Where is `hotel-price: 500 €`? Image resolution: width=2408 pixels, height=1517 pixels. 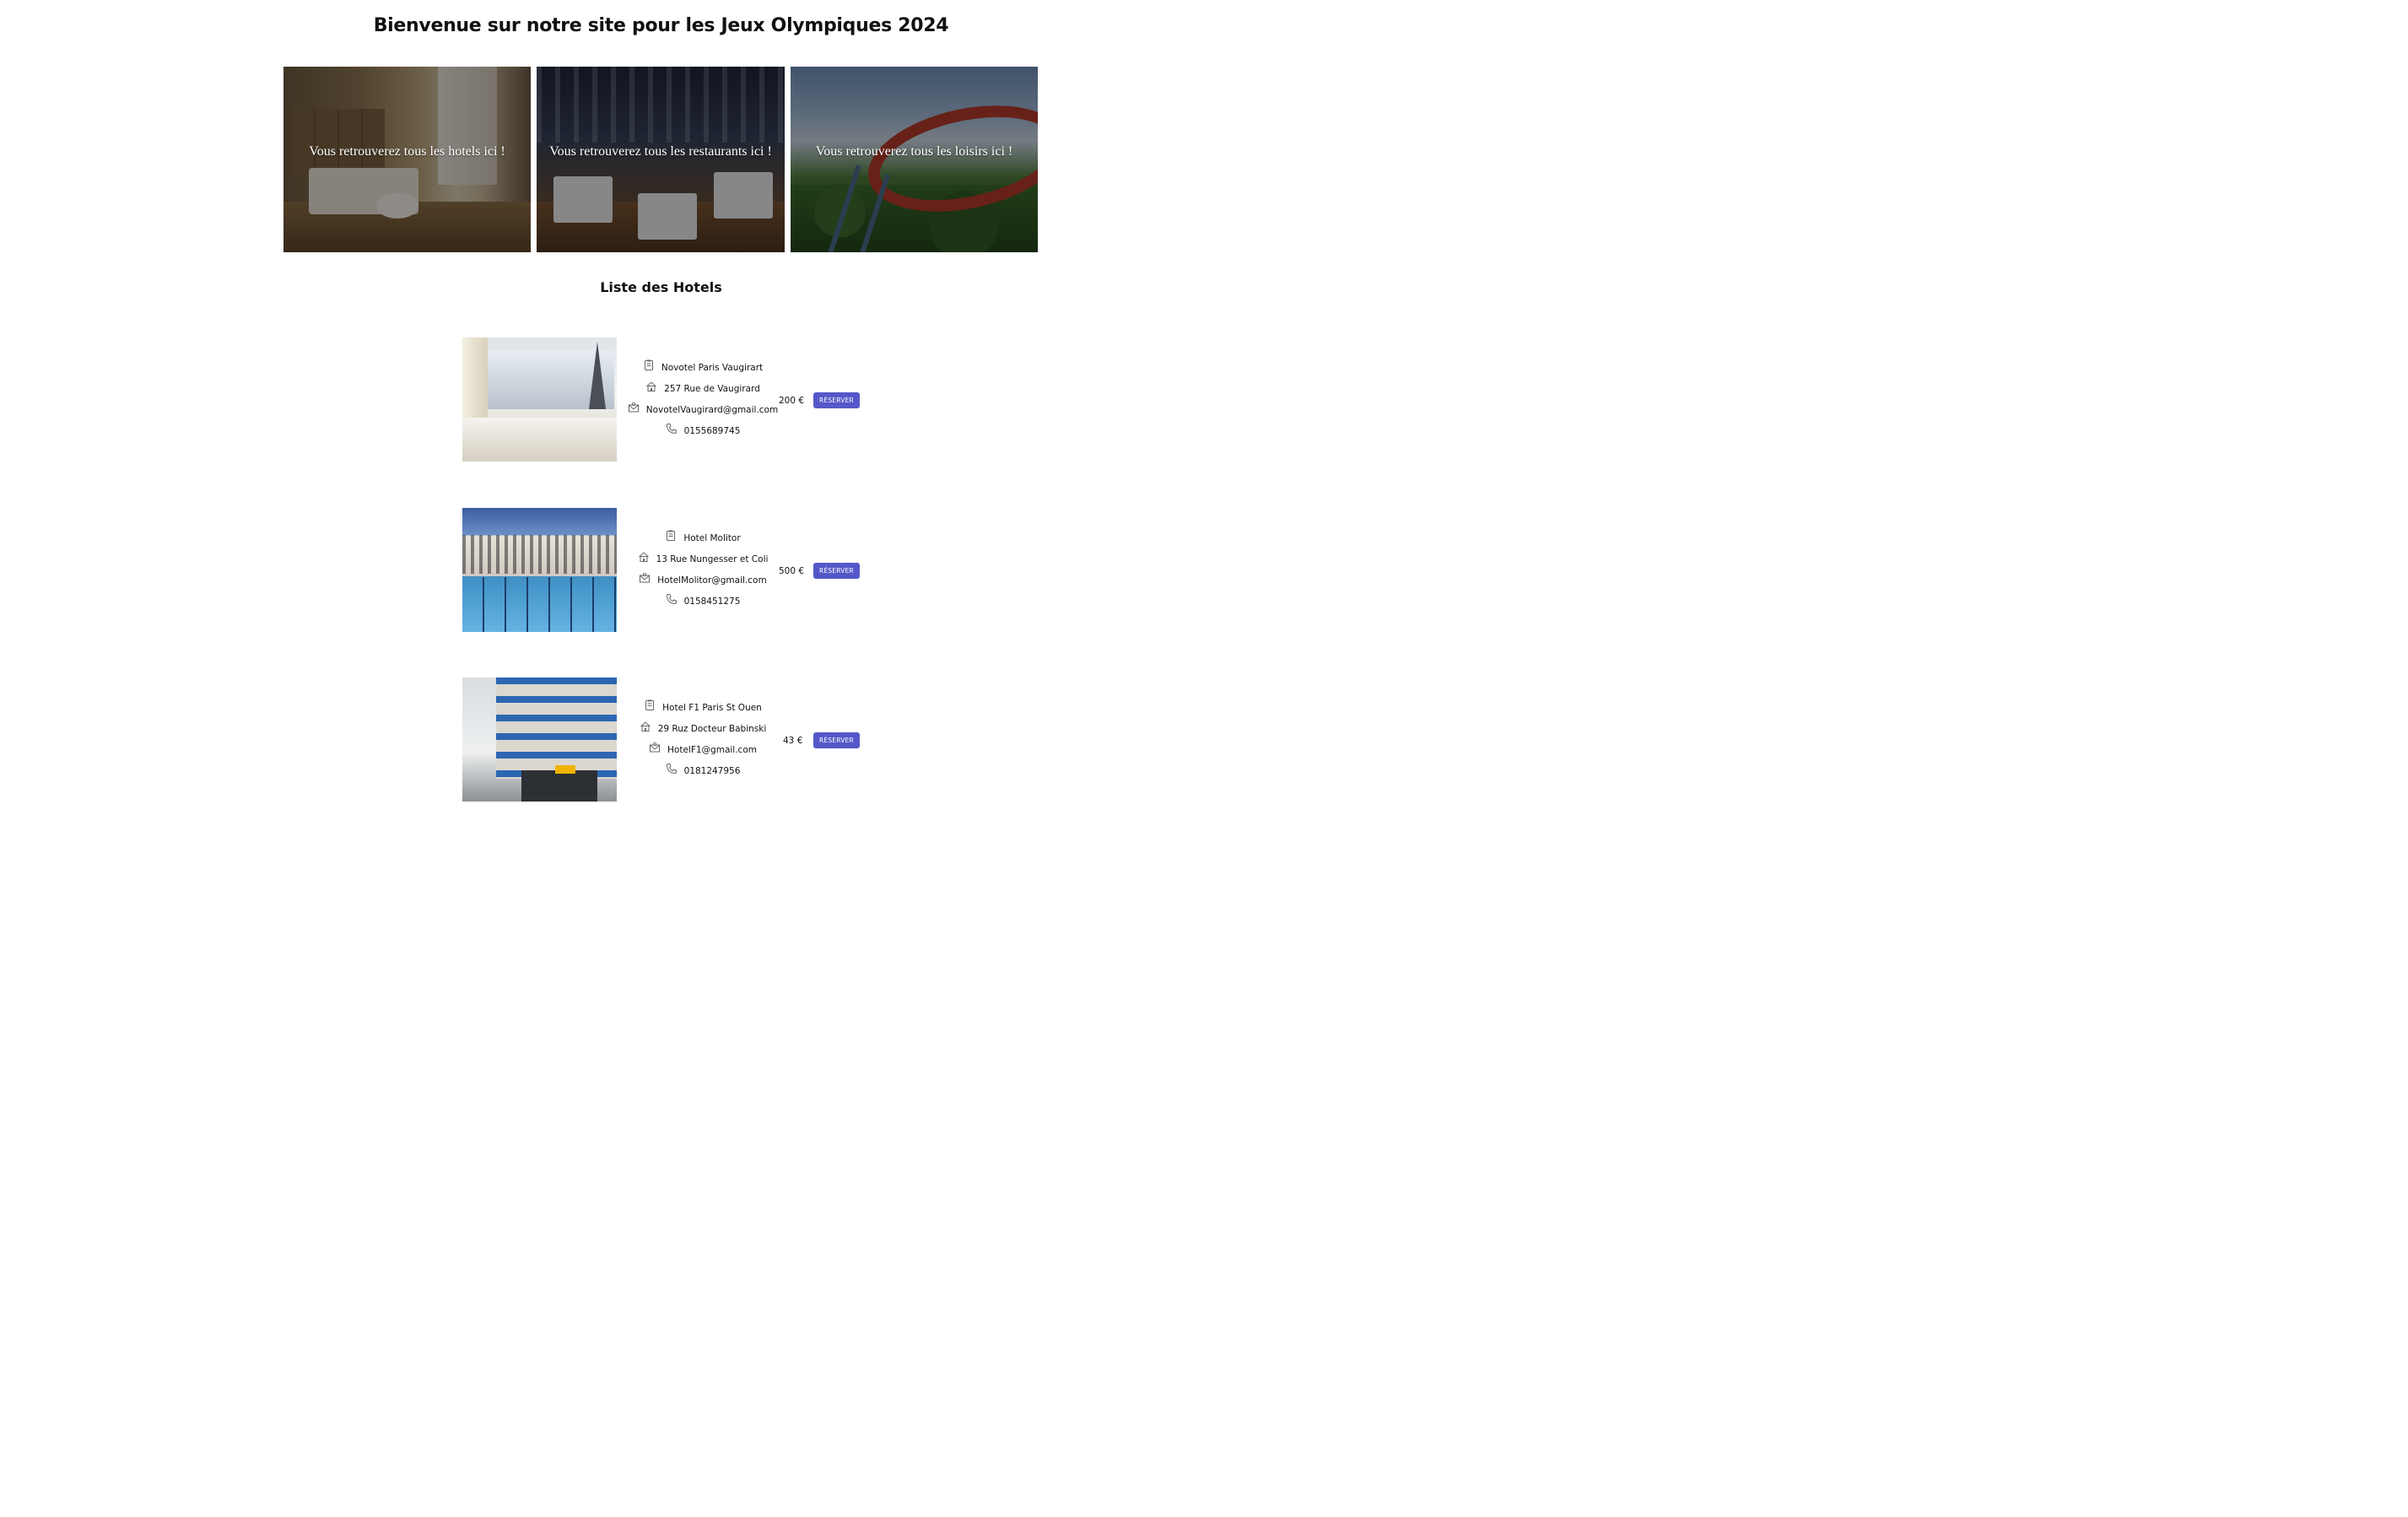 hotel-price: 500 € is located at coordinates (792, 571).